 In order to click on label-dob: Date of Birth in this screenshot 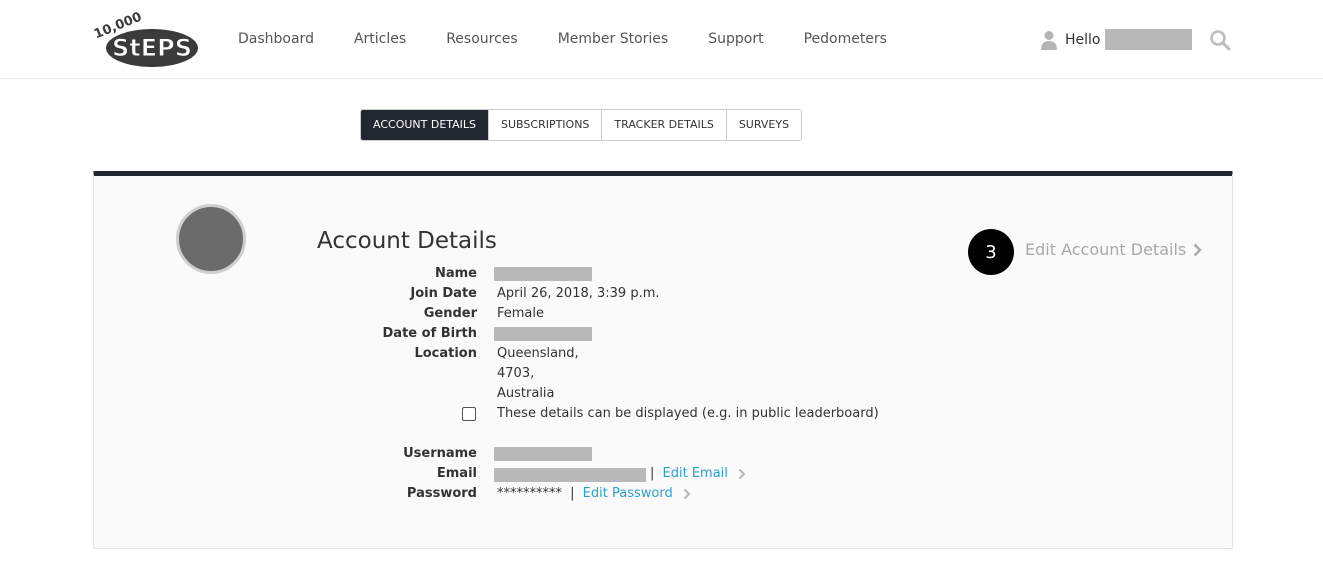, I will do `click(429, 333)`.